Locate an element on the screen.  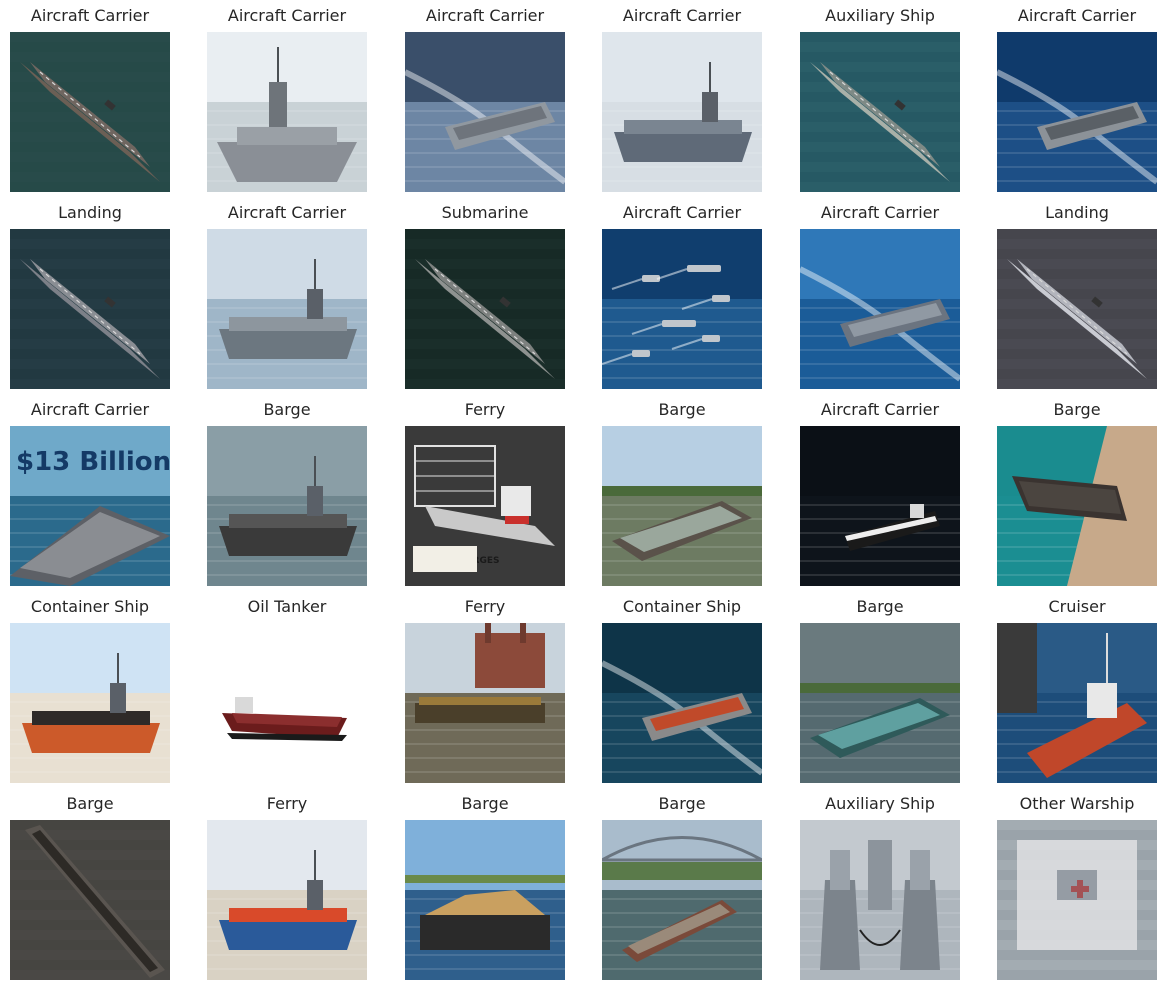
cell-label: Cruiser is located at coordinates (1077, 606).